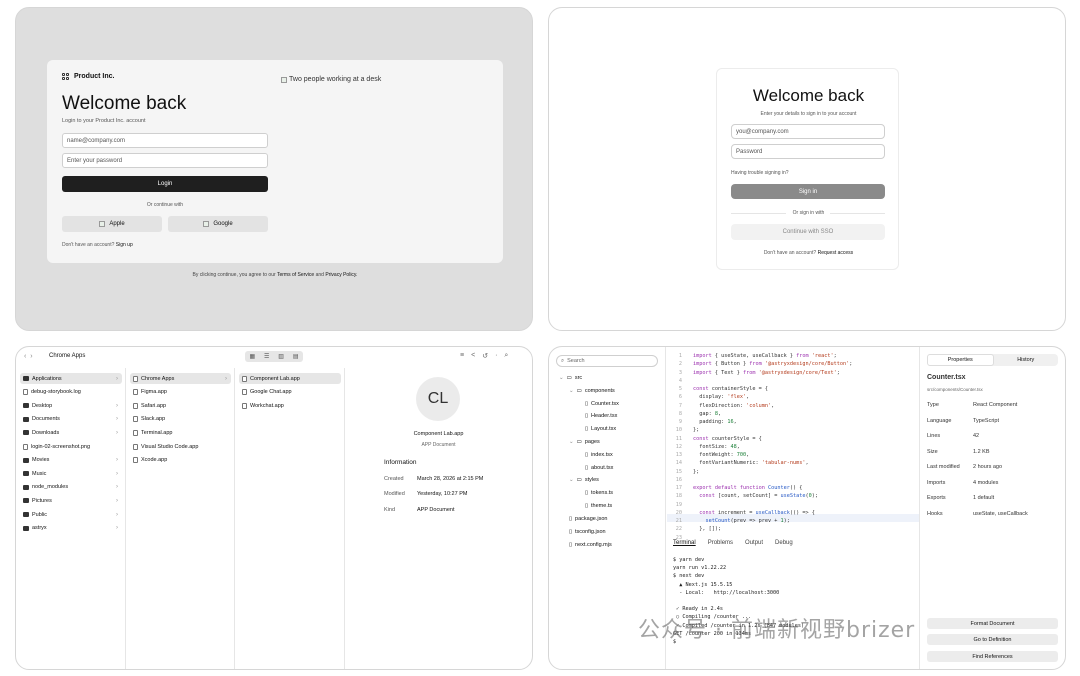  I want to click on list-view-icon: ☰, so click(266, 356).